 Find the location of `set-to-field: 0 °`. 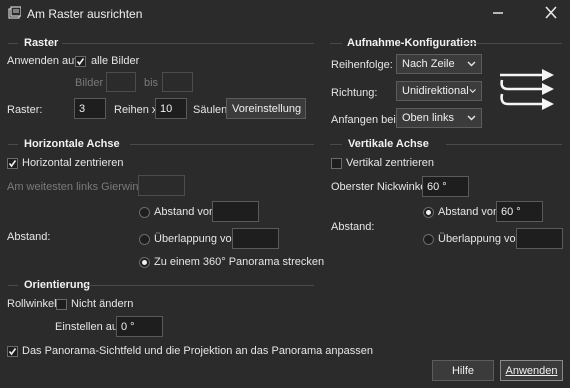

set-to-field: 0 ° is located at coordinates (139, 326).